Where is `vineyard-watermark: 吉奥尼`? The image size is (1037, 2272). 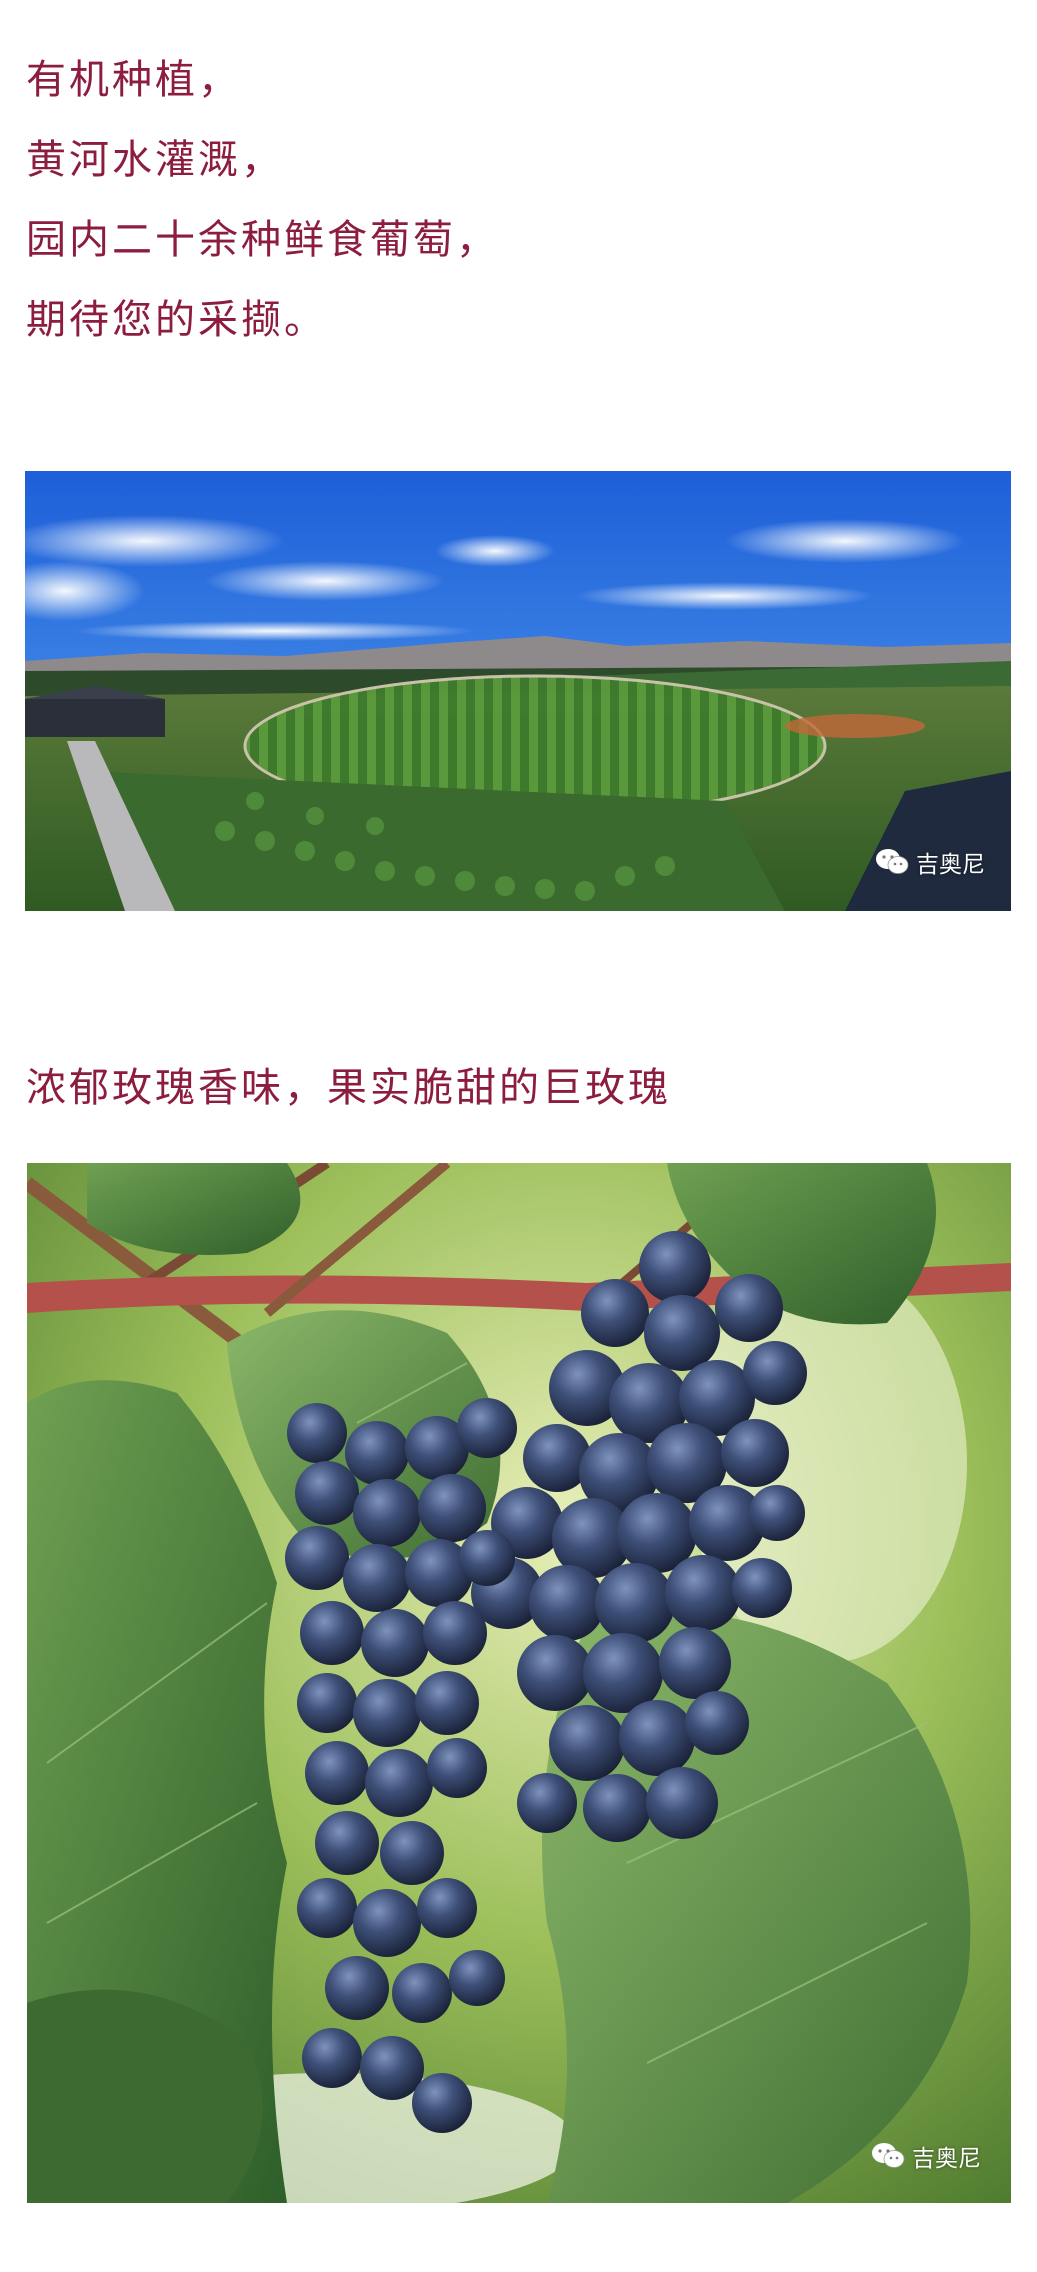 vineyard-watermark: 吉奥尼 is located at coordinates (929, 862).